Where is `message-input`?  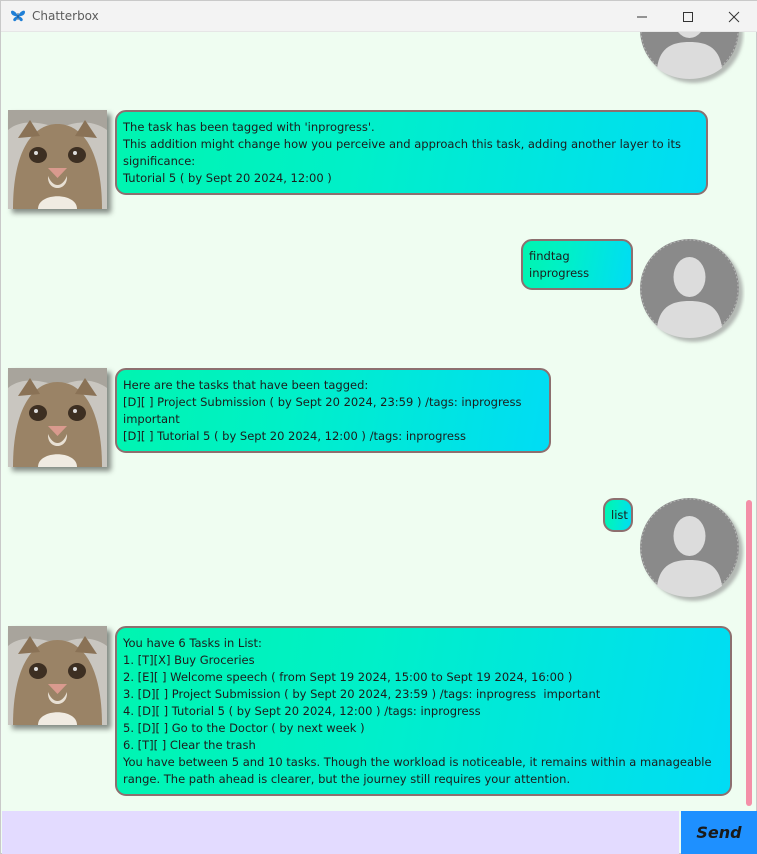
message-input is located at coordinates (340, 832).